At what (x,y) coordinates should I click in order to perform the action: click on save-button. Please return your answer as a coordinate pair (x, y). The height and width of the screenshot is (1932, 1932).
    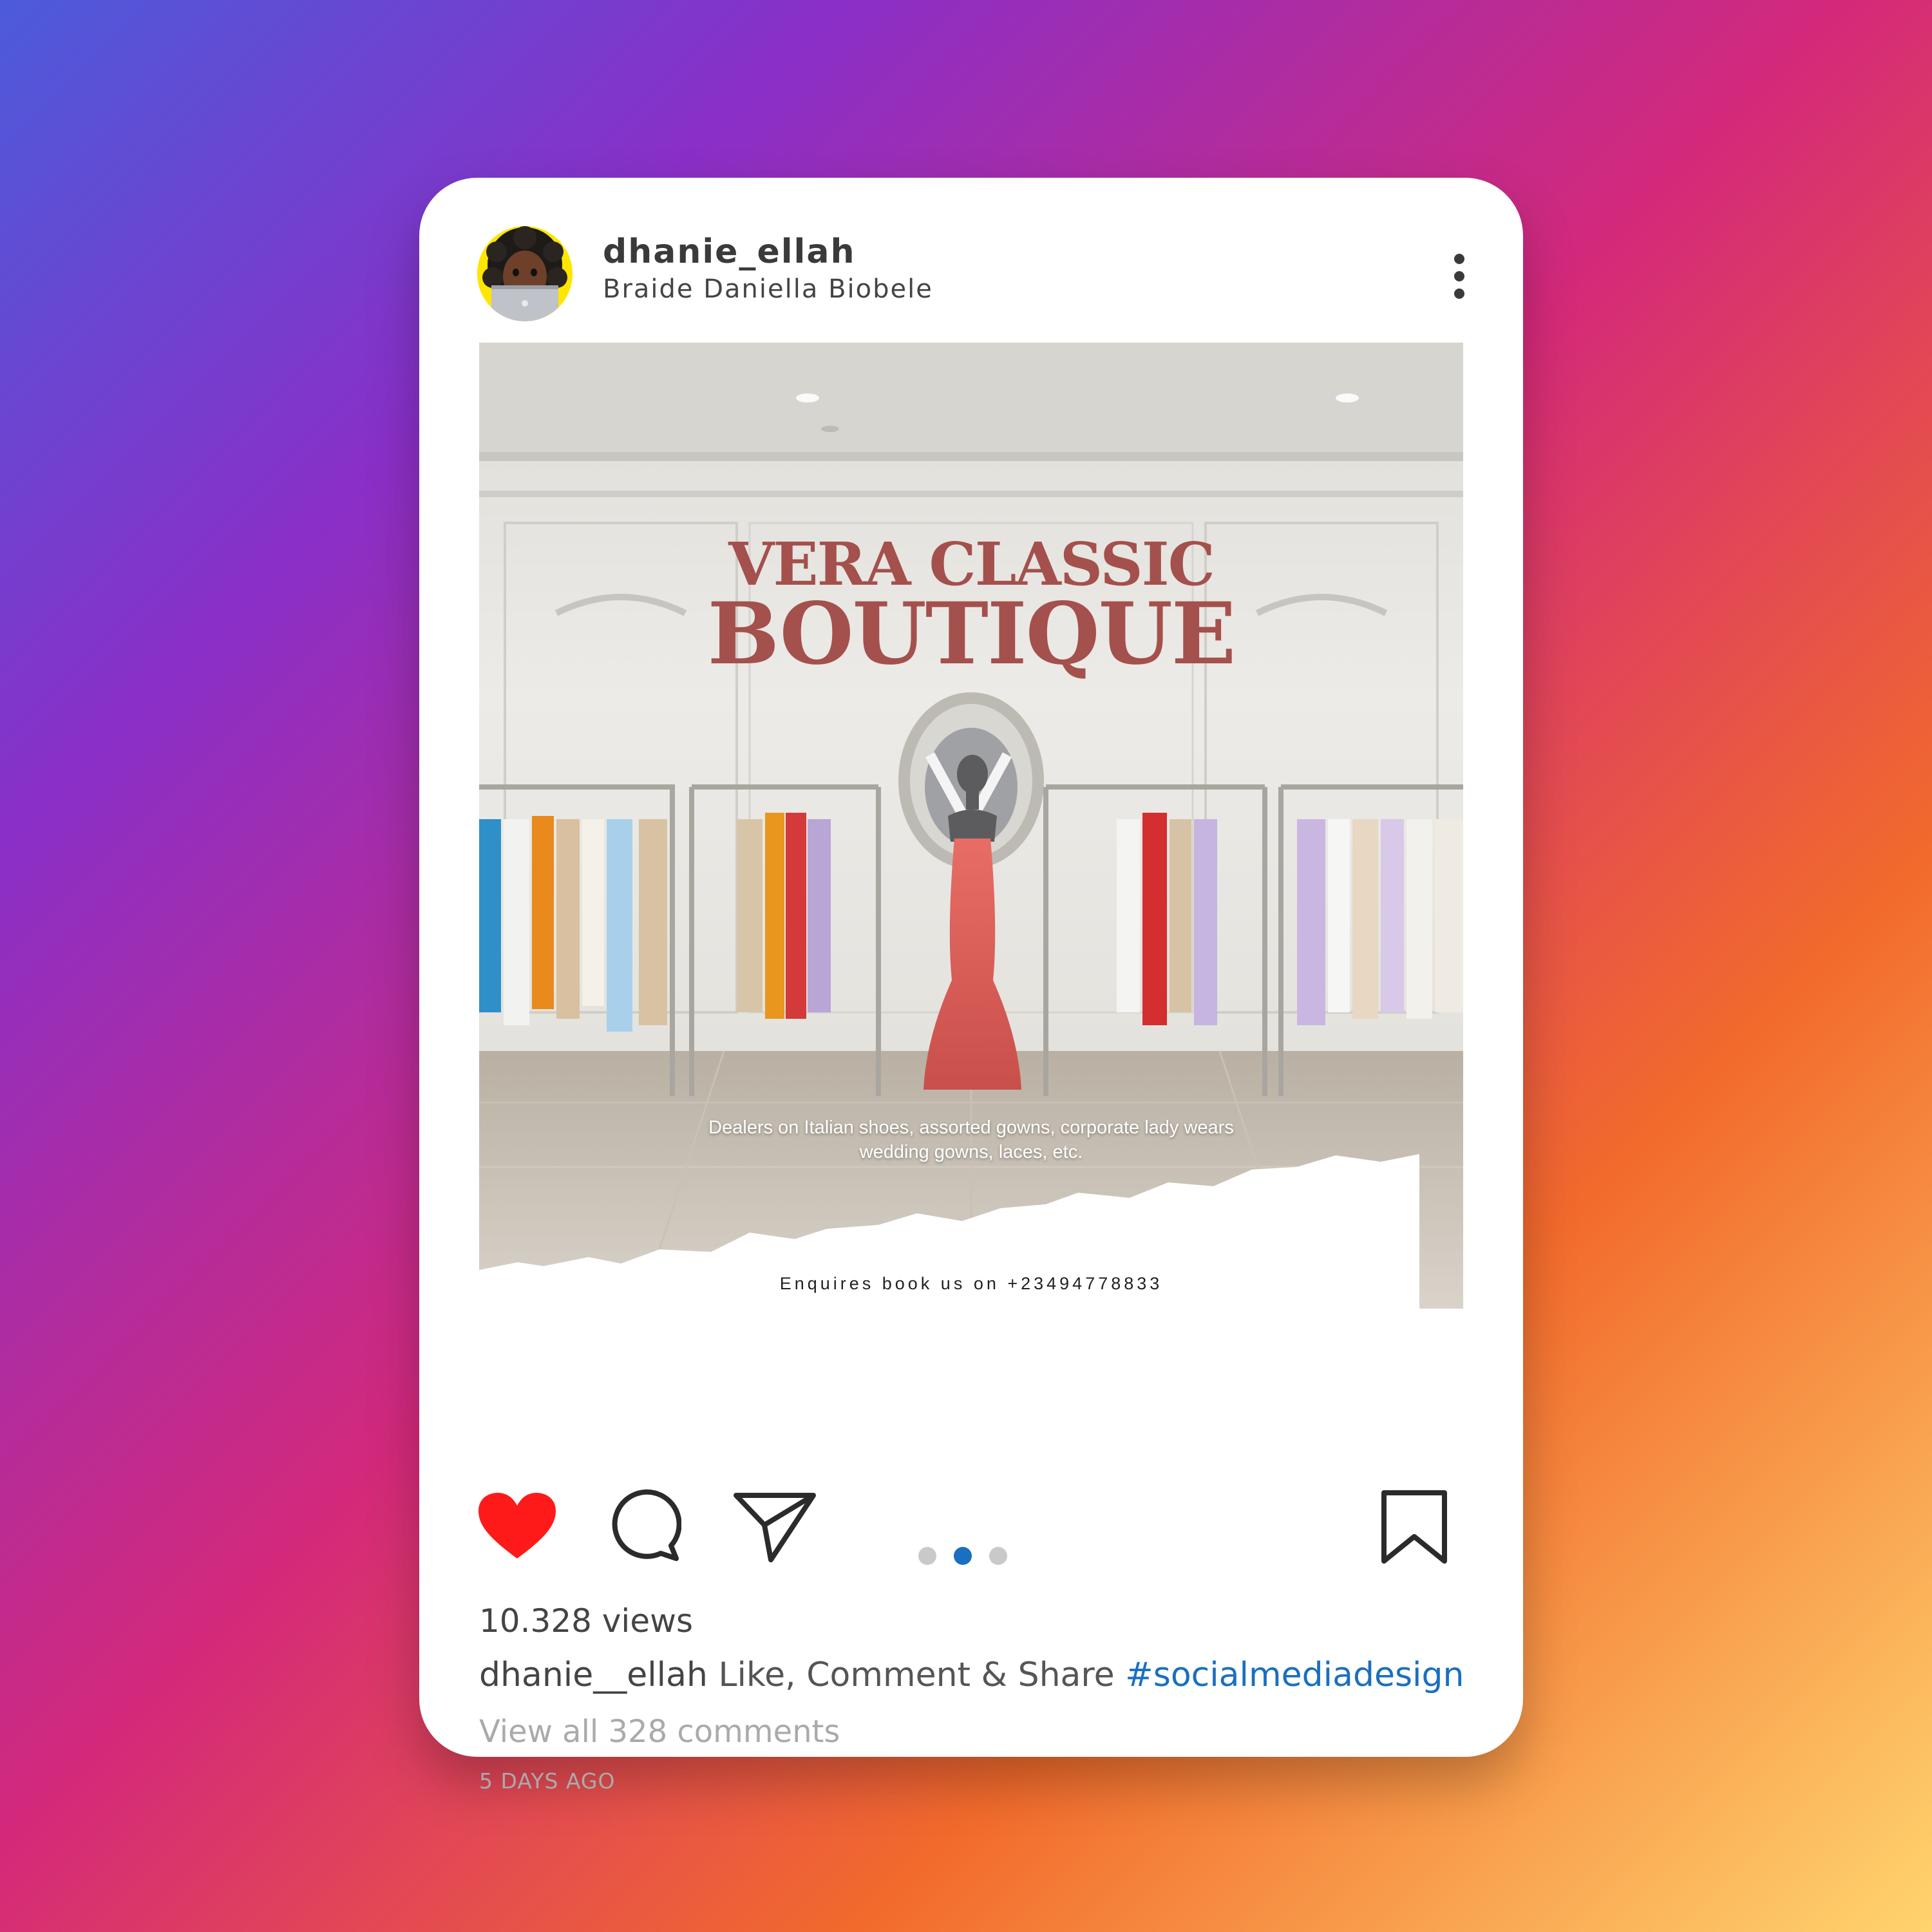
    Looking at the image, I should click on (1415, 1527).